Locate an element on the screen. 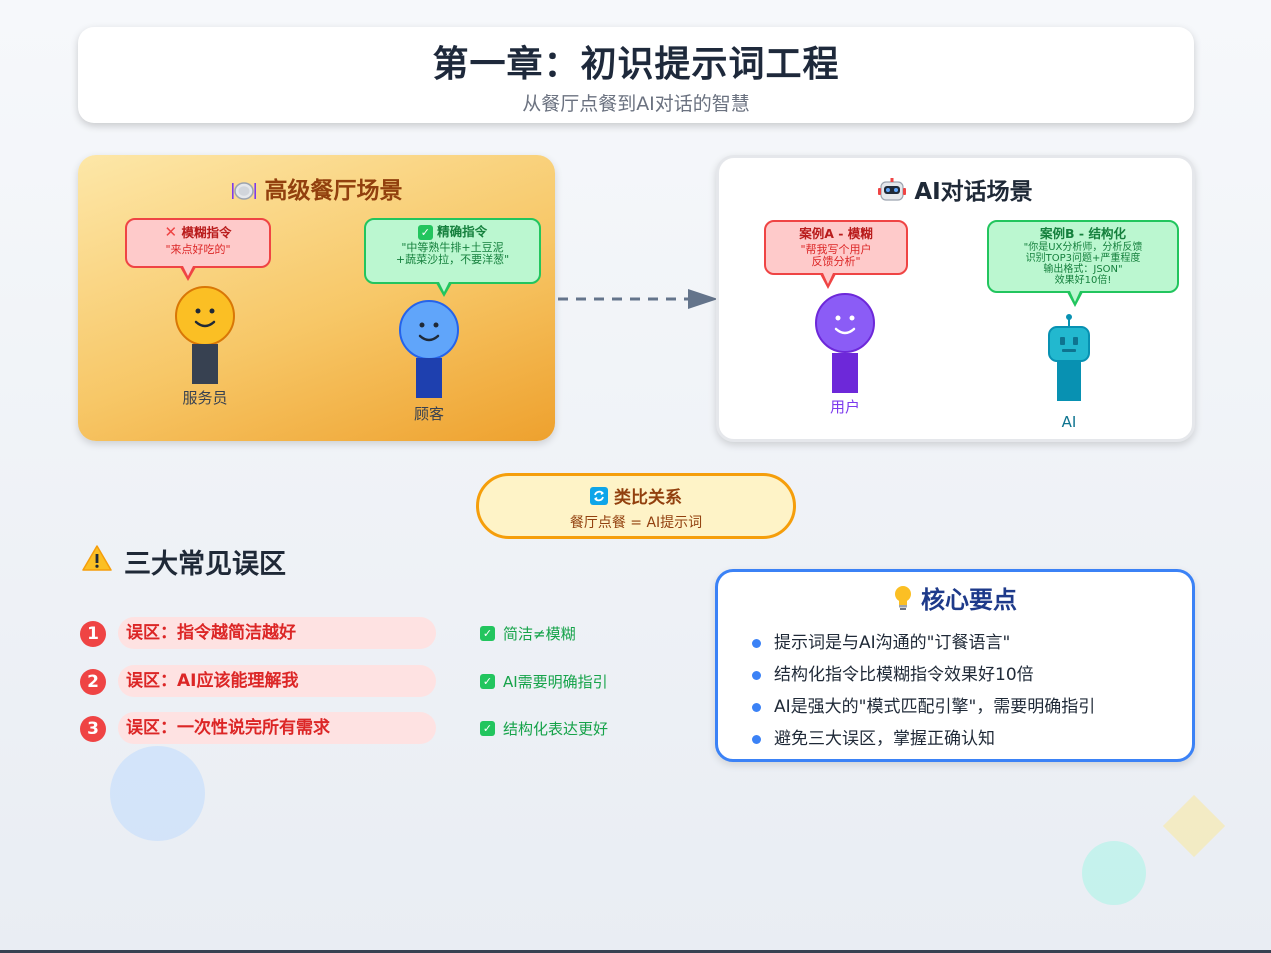 The width and height of the screenshot is (1271, 953). misconception-text: 误区：指令越简洁越好 is located at coordinates (277, 633).